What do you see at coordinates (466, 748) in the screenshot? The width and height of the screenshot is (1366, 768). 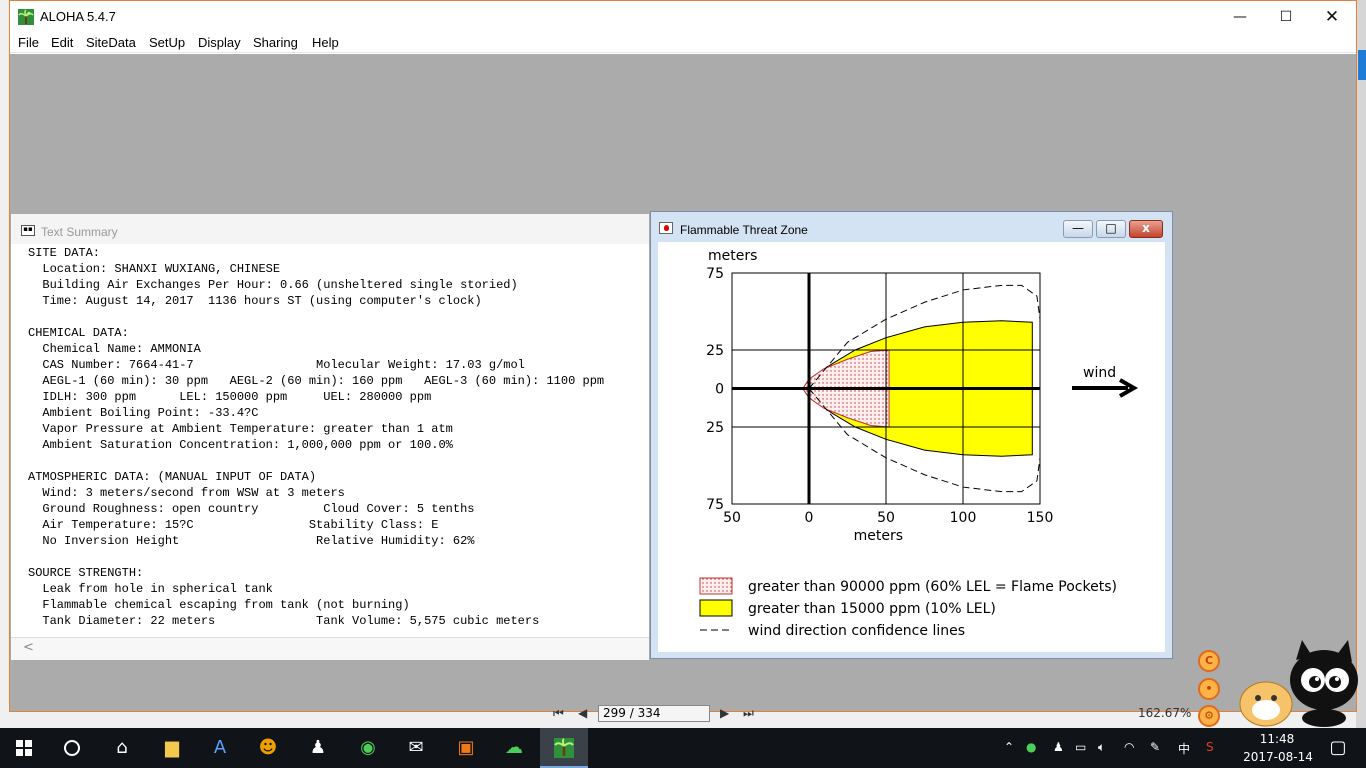 I see `pdf-app-icon: ▣` at bounding box center [466, 748].